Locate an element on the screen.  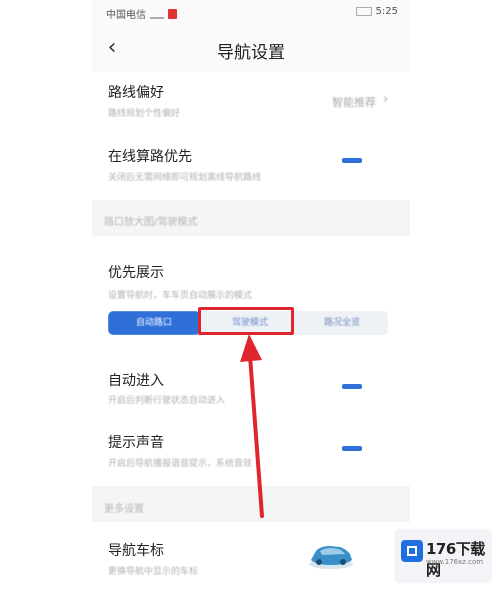
site-logo-icon is located at coordinates (412, 551).